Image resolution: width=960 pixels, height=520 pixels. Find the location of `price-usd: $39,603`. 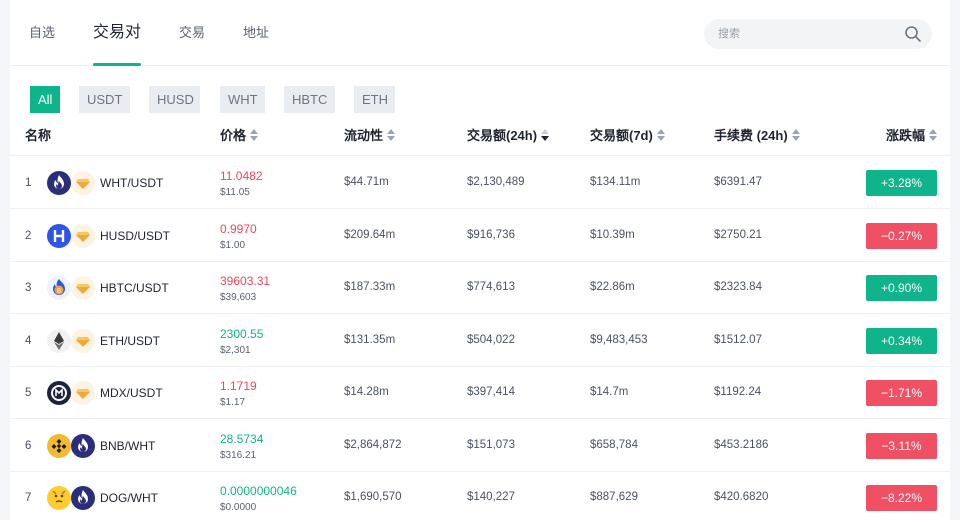

price-usd: $39,603 is located at coordinates (238, 297).